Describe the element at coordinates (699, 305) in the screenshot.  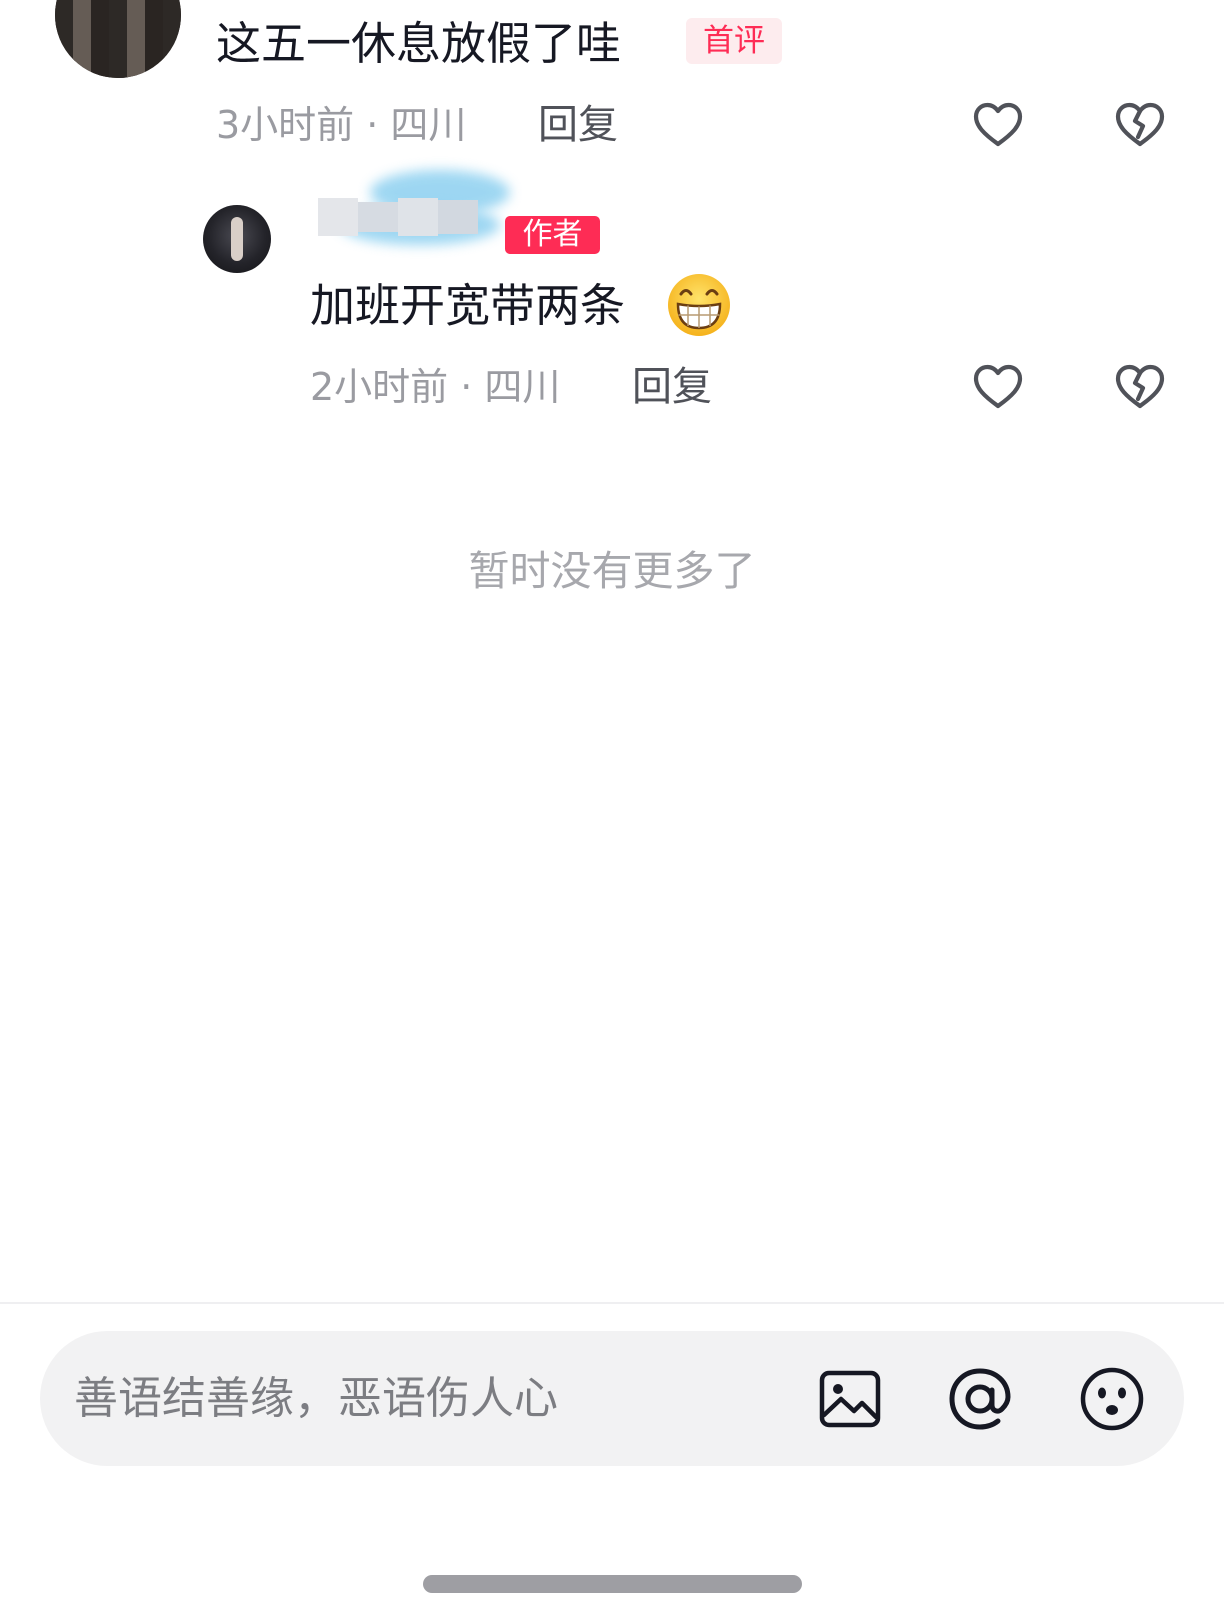
I see `grinning-face-emoji` at that location.